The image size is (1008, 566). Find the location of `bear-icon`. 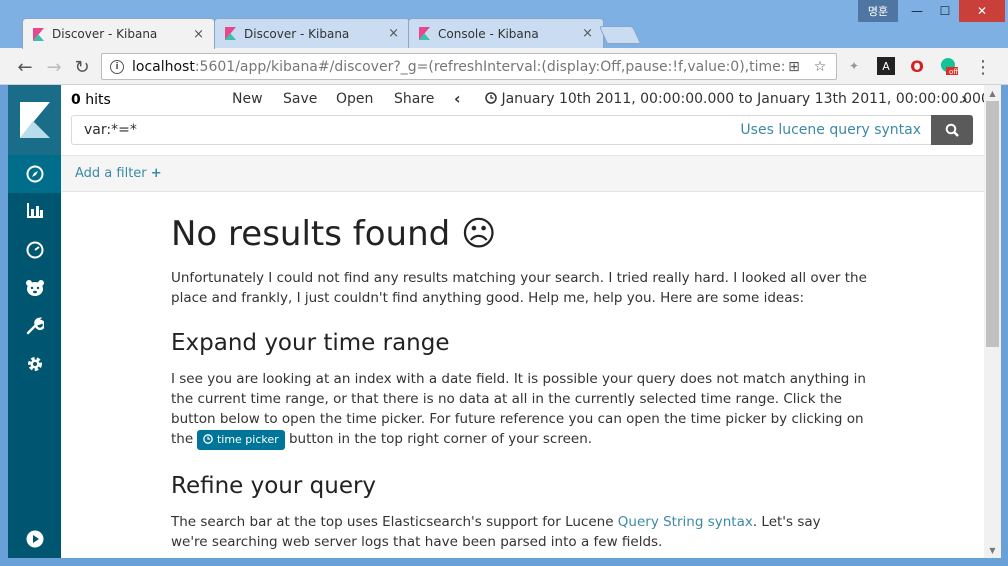

bear-icon is located at coordinates (34, 288).